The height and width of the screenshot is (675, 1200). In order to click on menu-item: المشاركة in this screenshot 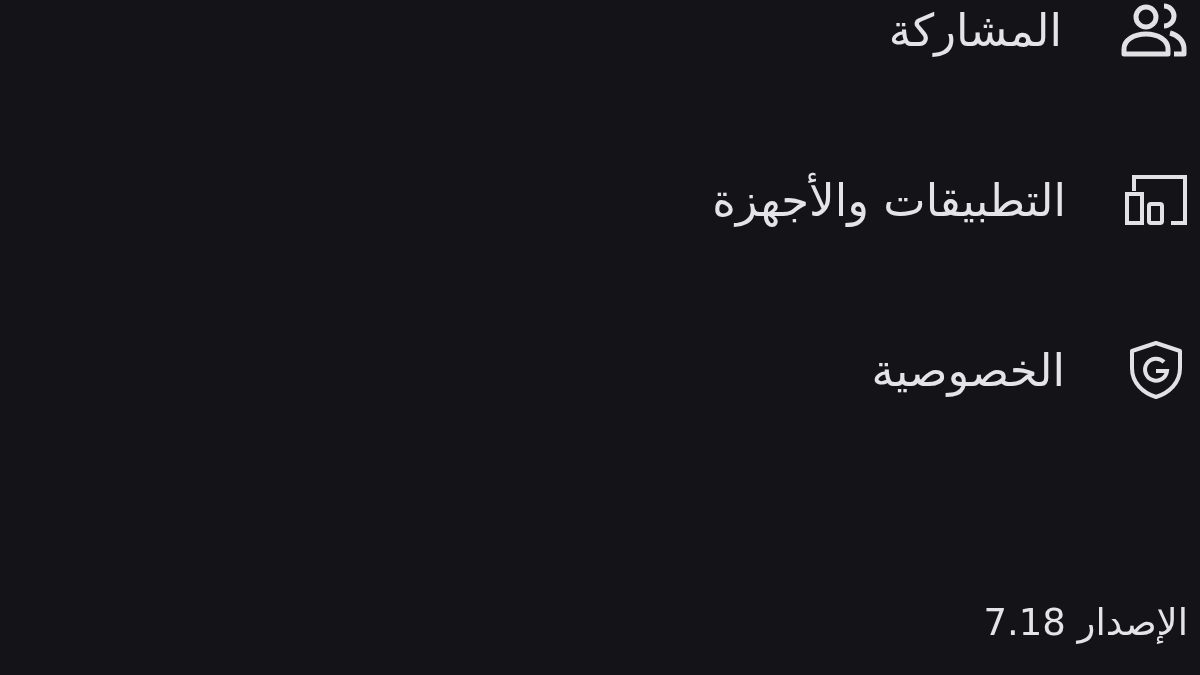, I will do `click(1038, 30)`.